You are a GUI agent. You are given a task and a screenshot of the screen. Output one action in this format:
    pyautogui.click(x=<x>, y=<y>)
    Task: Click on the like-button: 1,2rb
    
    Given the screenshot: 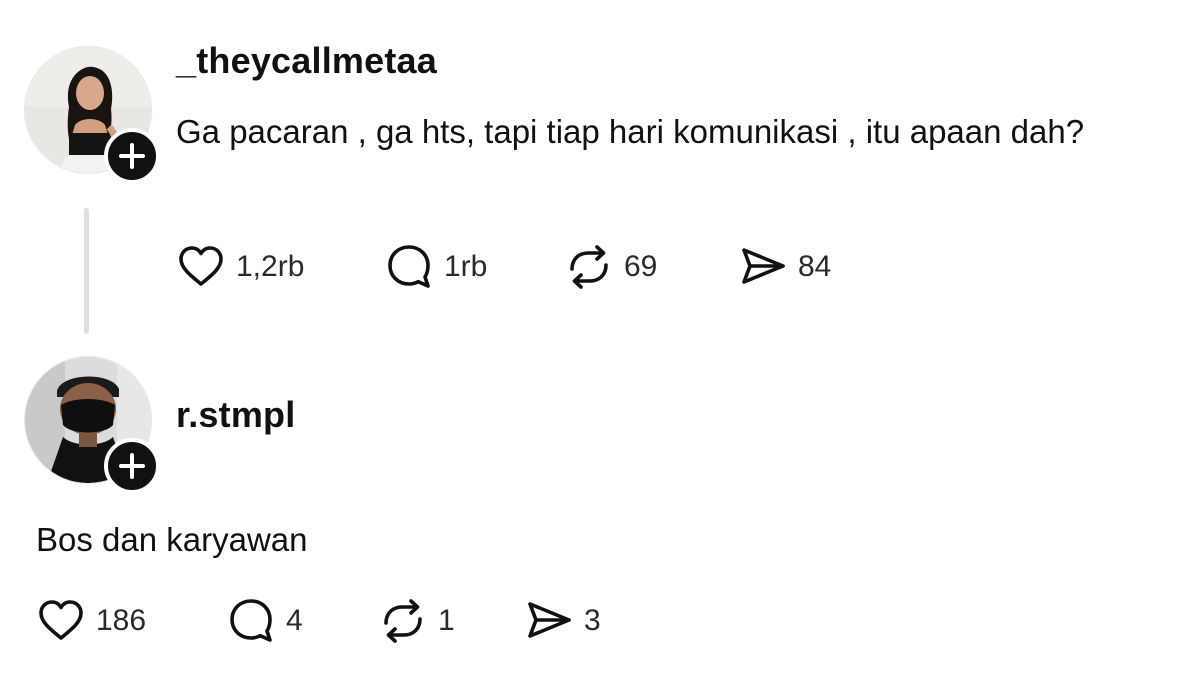 What is the action you would take?
    pyautogui.click(x=240, y=267)
    